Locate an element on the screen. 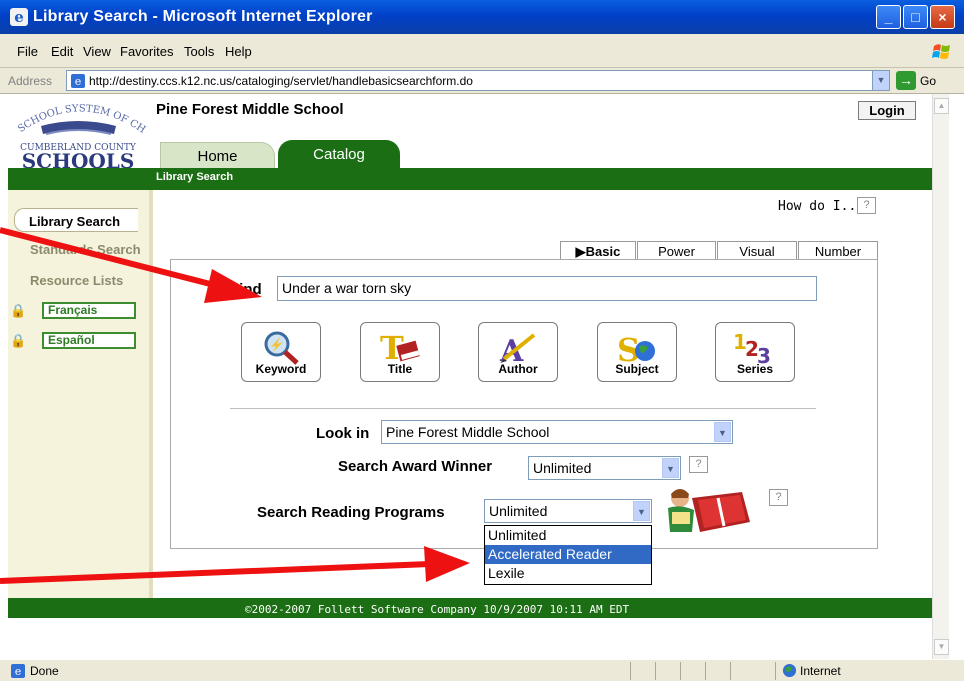 The image size is (964, 681). sub-nav-bar is located at coordinates (477, 179).